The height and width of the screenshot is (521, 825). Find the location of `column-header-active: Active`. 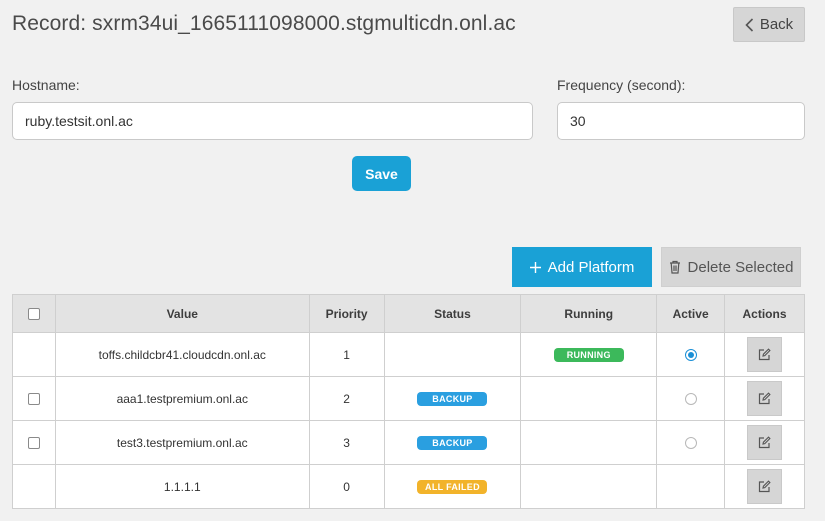

column-header-active: Active is located at coordinates (691, 313).